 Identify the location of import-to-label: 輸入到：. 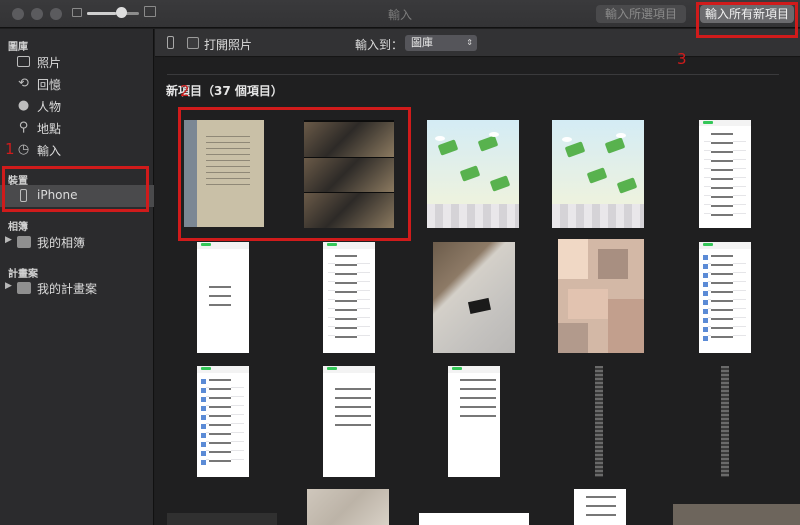
(379, 45).